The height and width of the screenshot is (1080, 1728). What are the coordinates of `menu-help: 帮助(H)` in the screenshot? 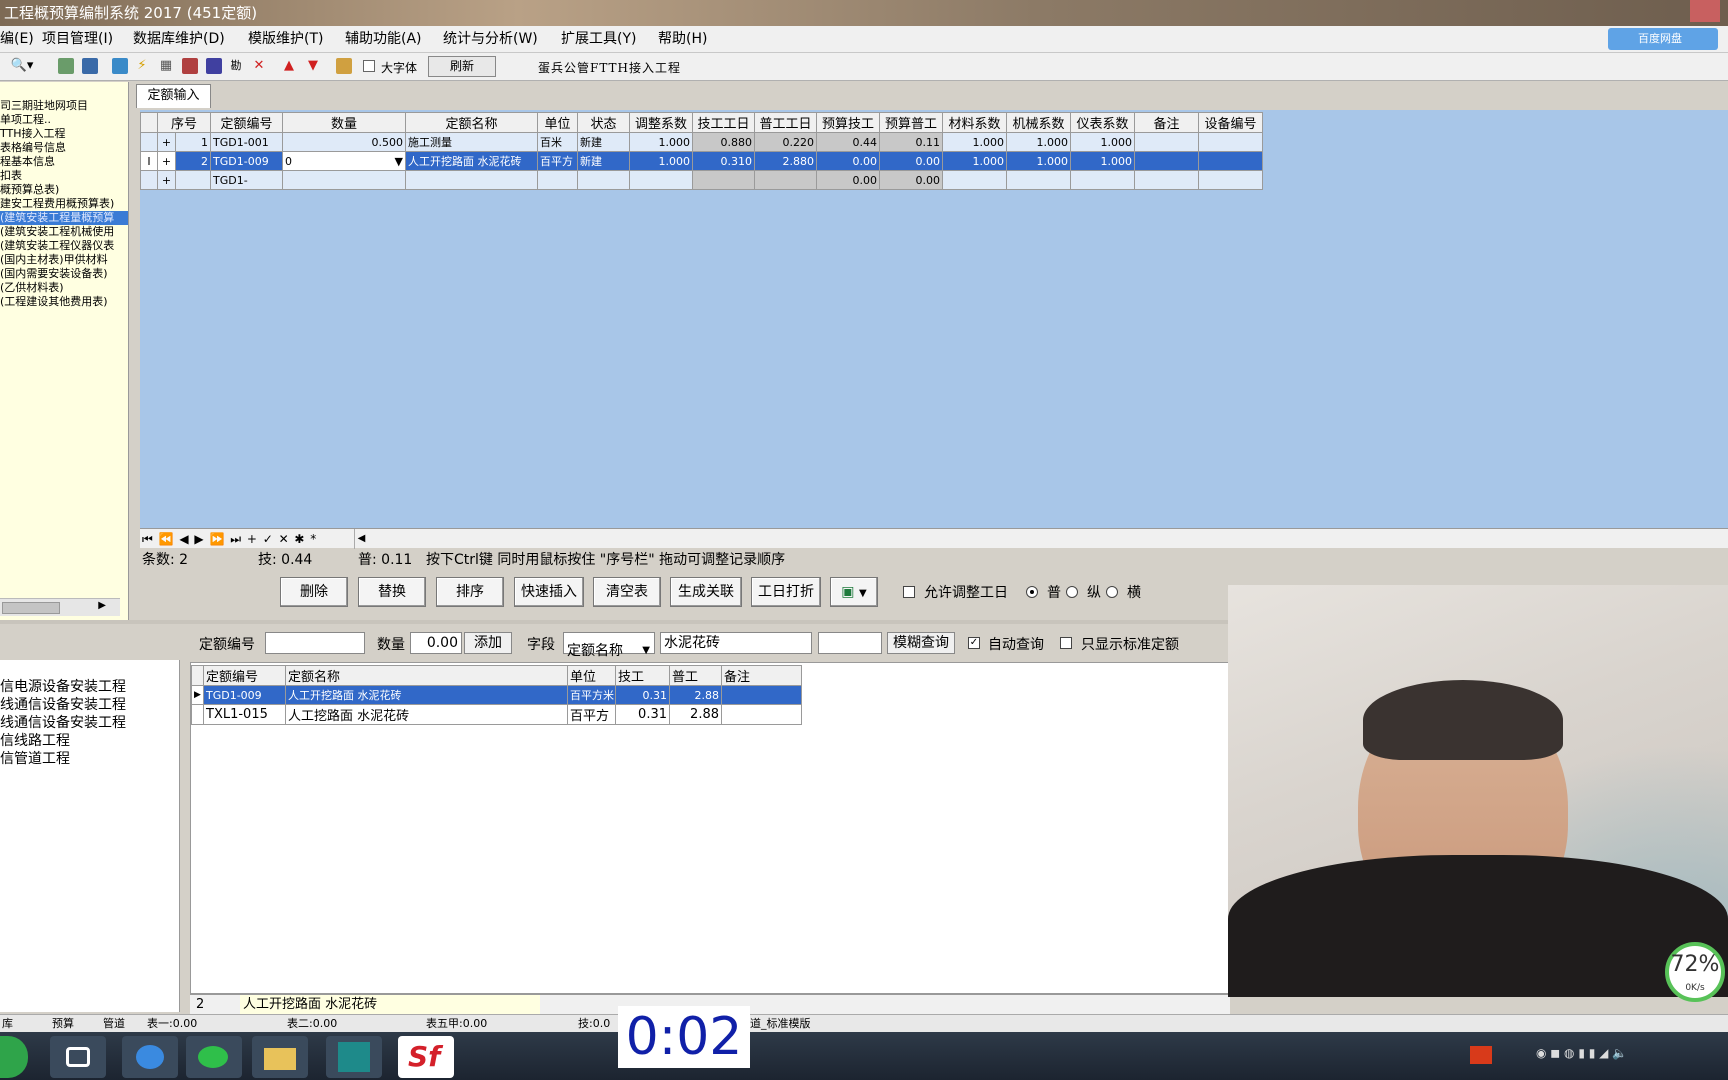 It's located at (682, 39).